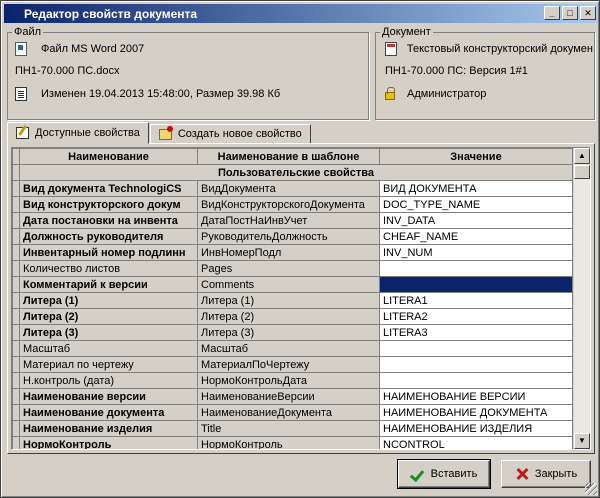  Describe the element at coordinates (476, 284) in the screenshot. I see `cell-value-selected` at that location.